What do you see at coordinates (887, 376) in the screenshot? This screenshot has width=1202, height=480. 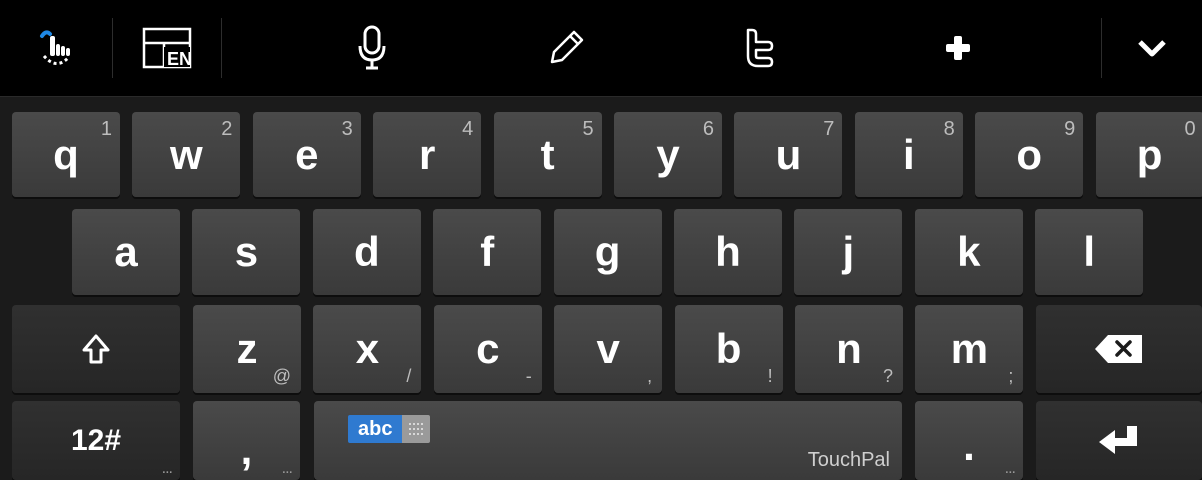 I see `key-symbol-hint: ?` at bounding box center [887, 376].